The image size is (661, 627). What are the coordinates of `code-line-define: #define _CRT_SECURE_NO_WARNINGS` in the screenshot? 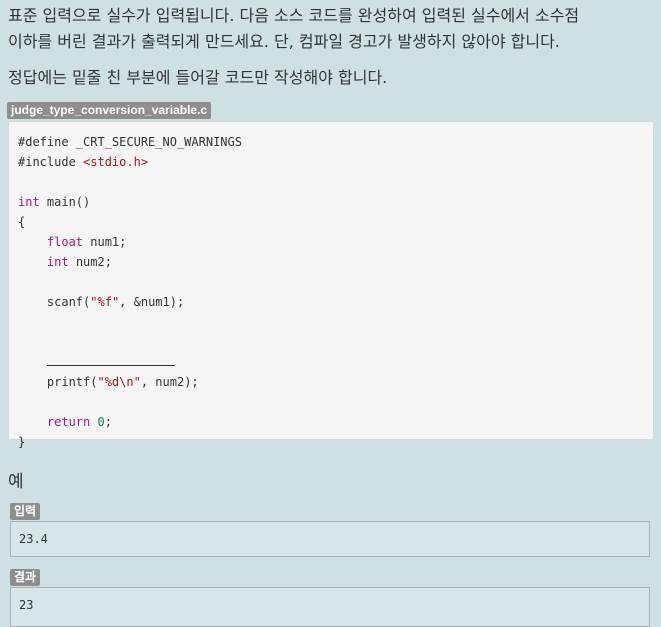 It's located at (335, 142).